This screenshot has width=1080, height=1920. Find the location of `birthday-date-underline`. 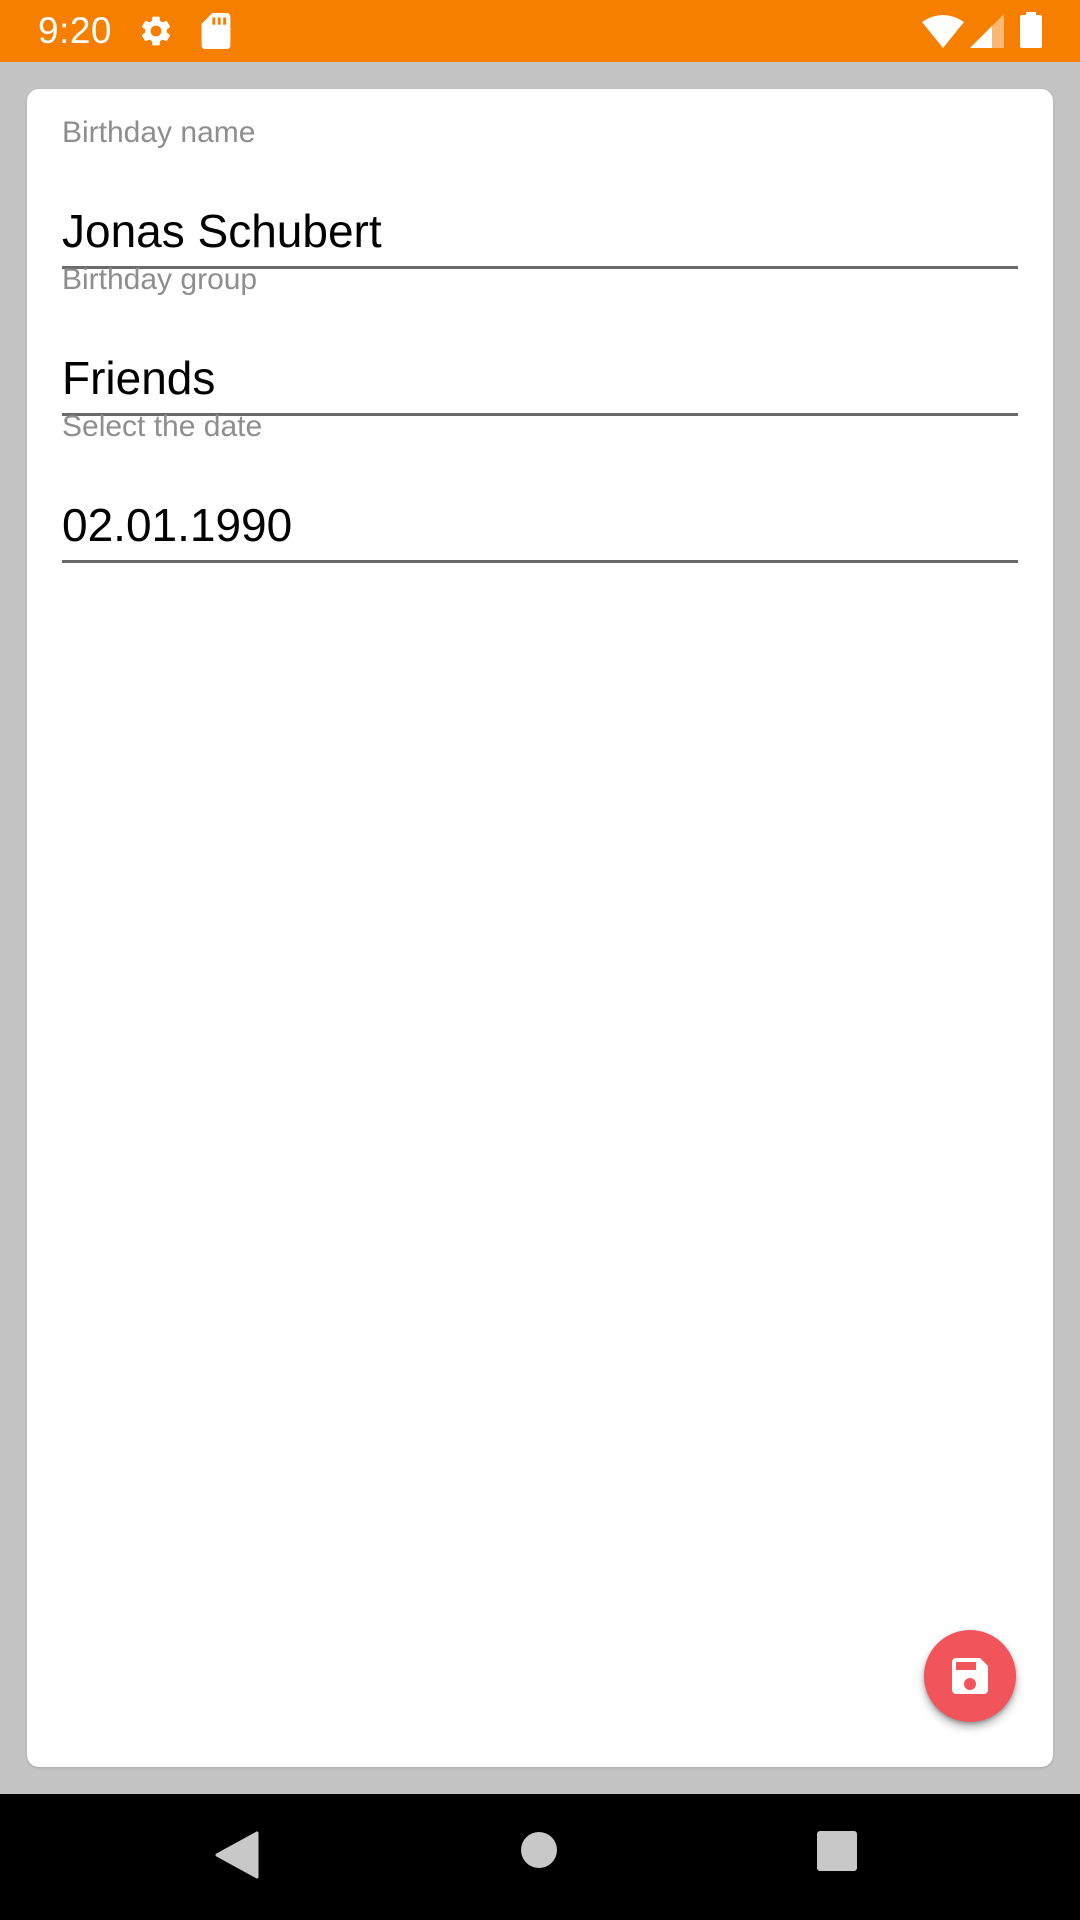

birthday-date-underline is located at coordinates (540, 561).